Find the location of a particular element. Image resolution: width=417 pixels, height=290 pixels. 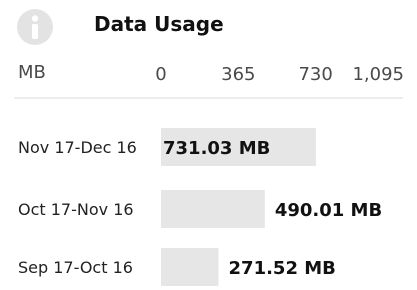

x-tick-label: 365 is located at coordinates (238, 74).